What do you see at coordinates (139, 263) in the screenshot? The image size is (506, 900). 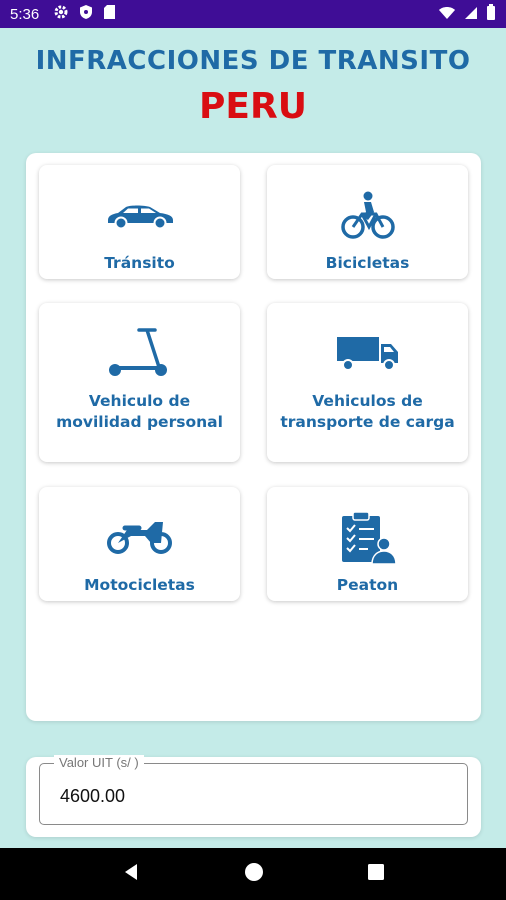 I see `card-label: Tránsito` at bounding box center [139, 263].